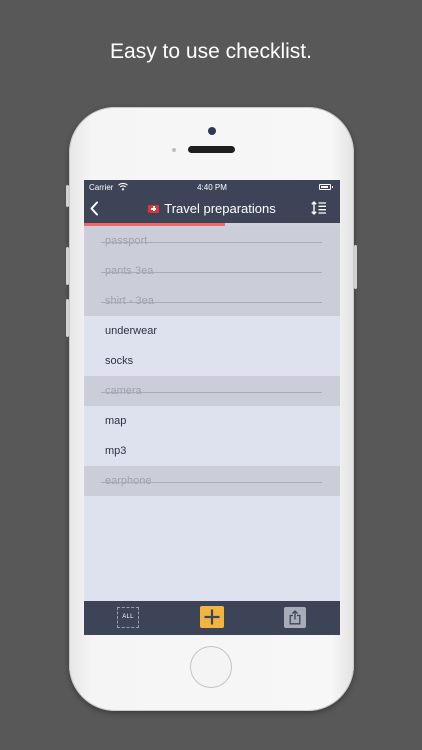  I want to click on power-button, so click(355, 267).